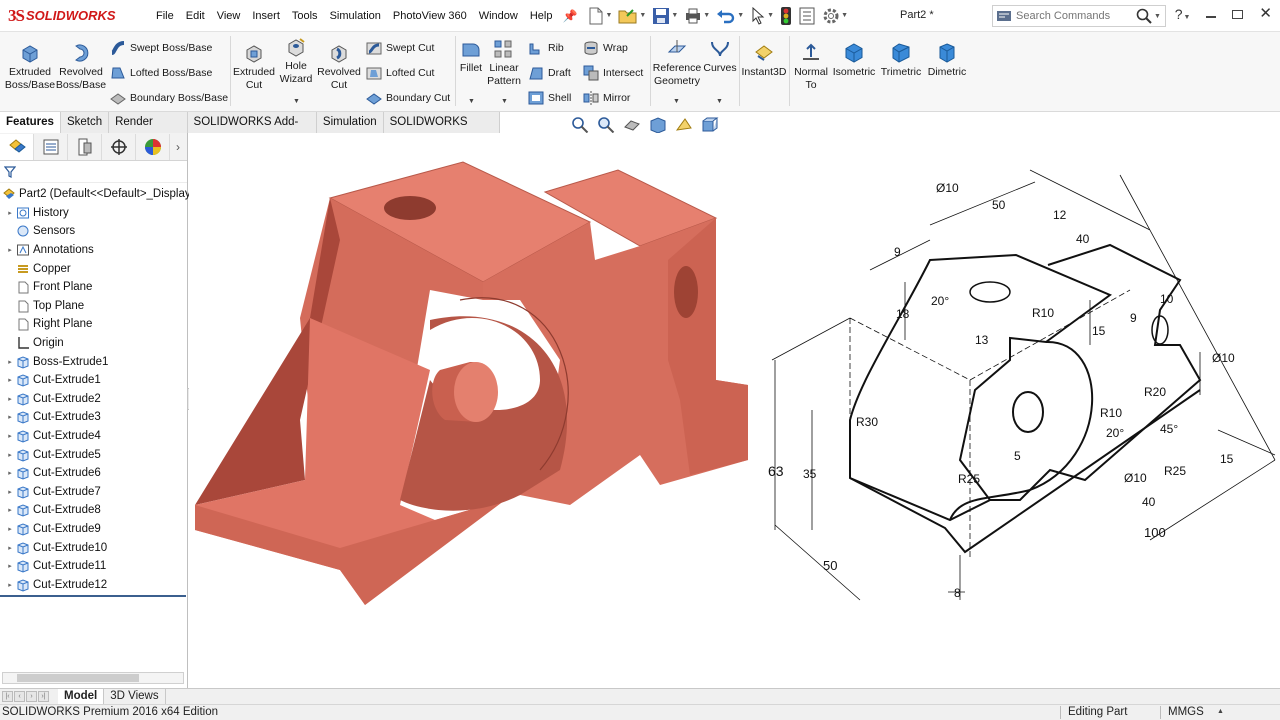  Describe the element at coordinates (17, 146) in the screenshot. I see `featuremanager-tab` at that location.